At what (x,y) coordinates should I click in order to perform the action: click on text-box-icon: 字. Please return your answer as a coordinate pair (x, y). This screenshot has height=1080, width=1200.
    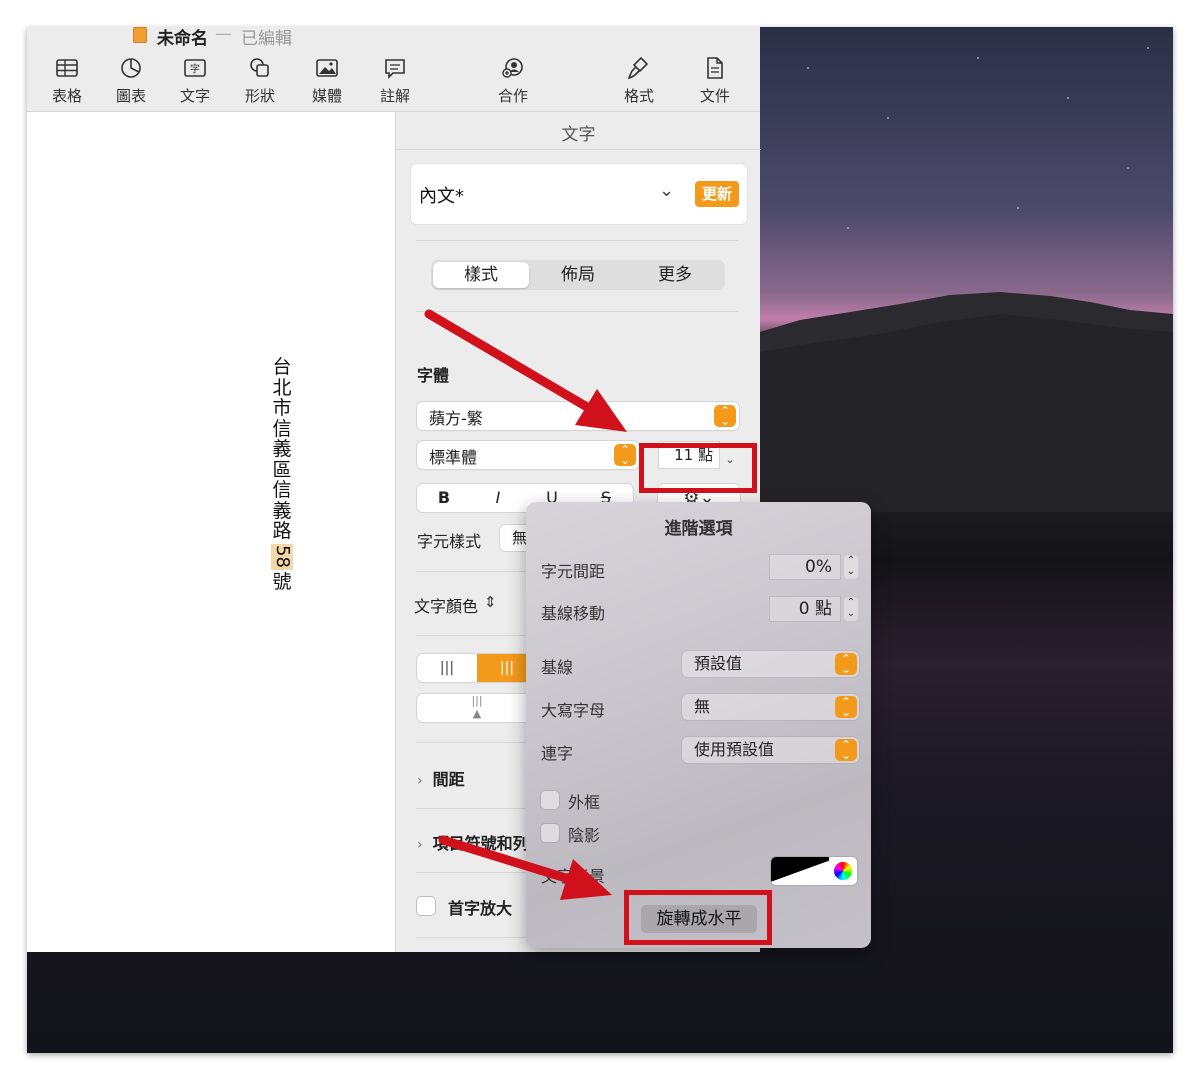
    Looking at the image, I should click on (195, 68).